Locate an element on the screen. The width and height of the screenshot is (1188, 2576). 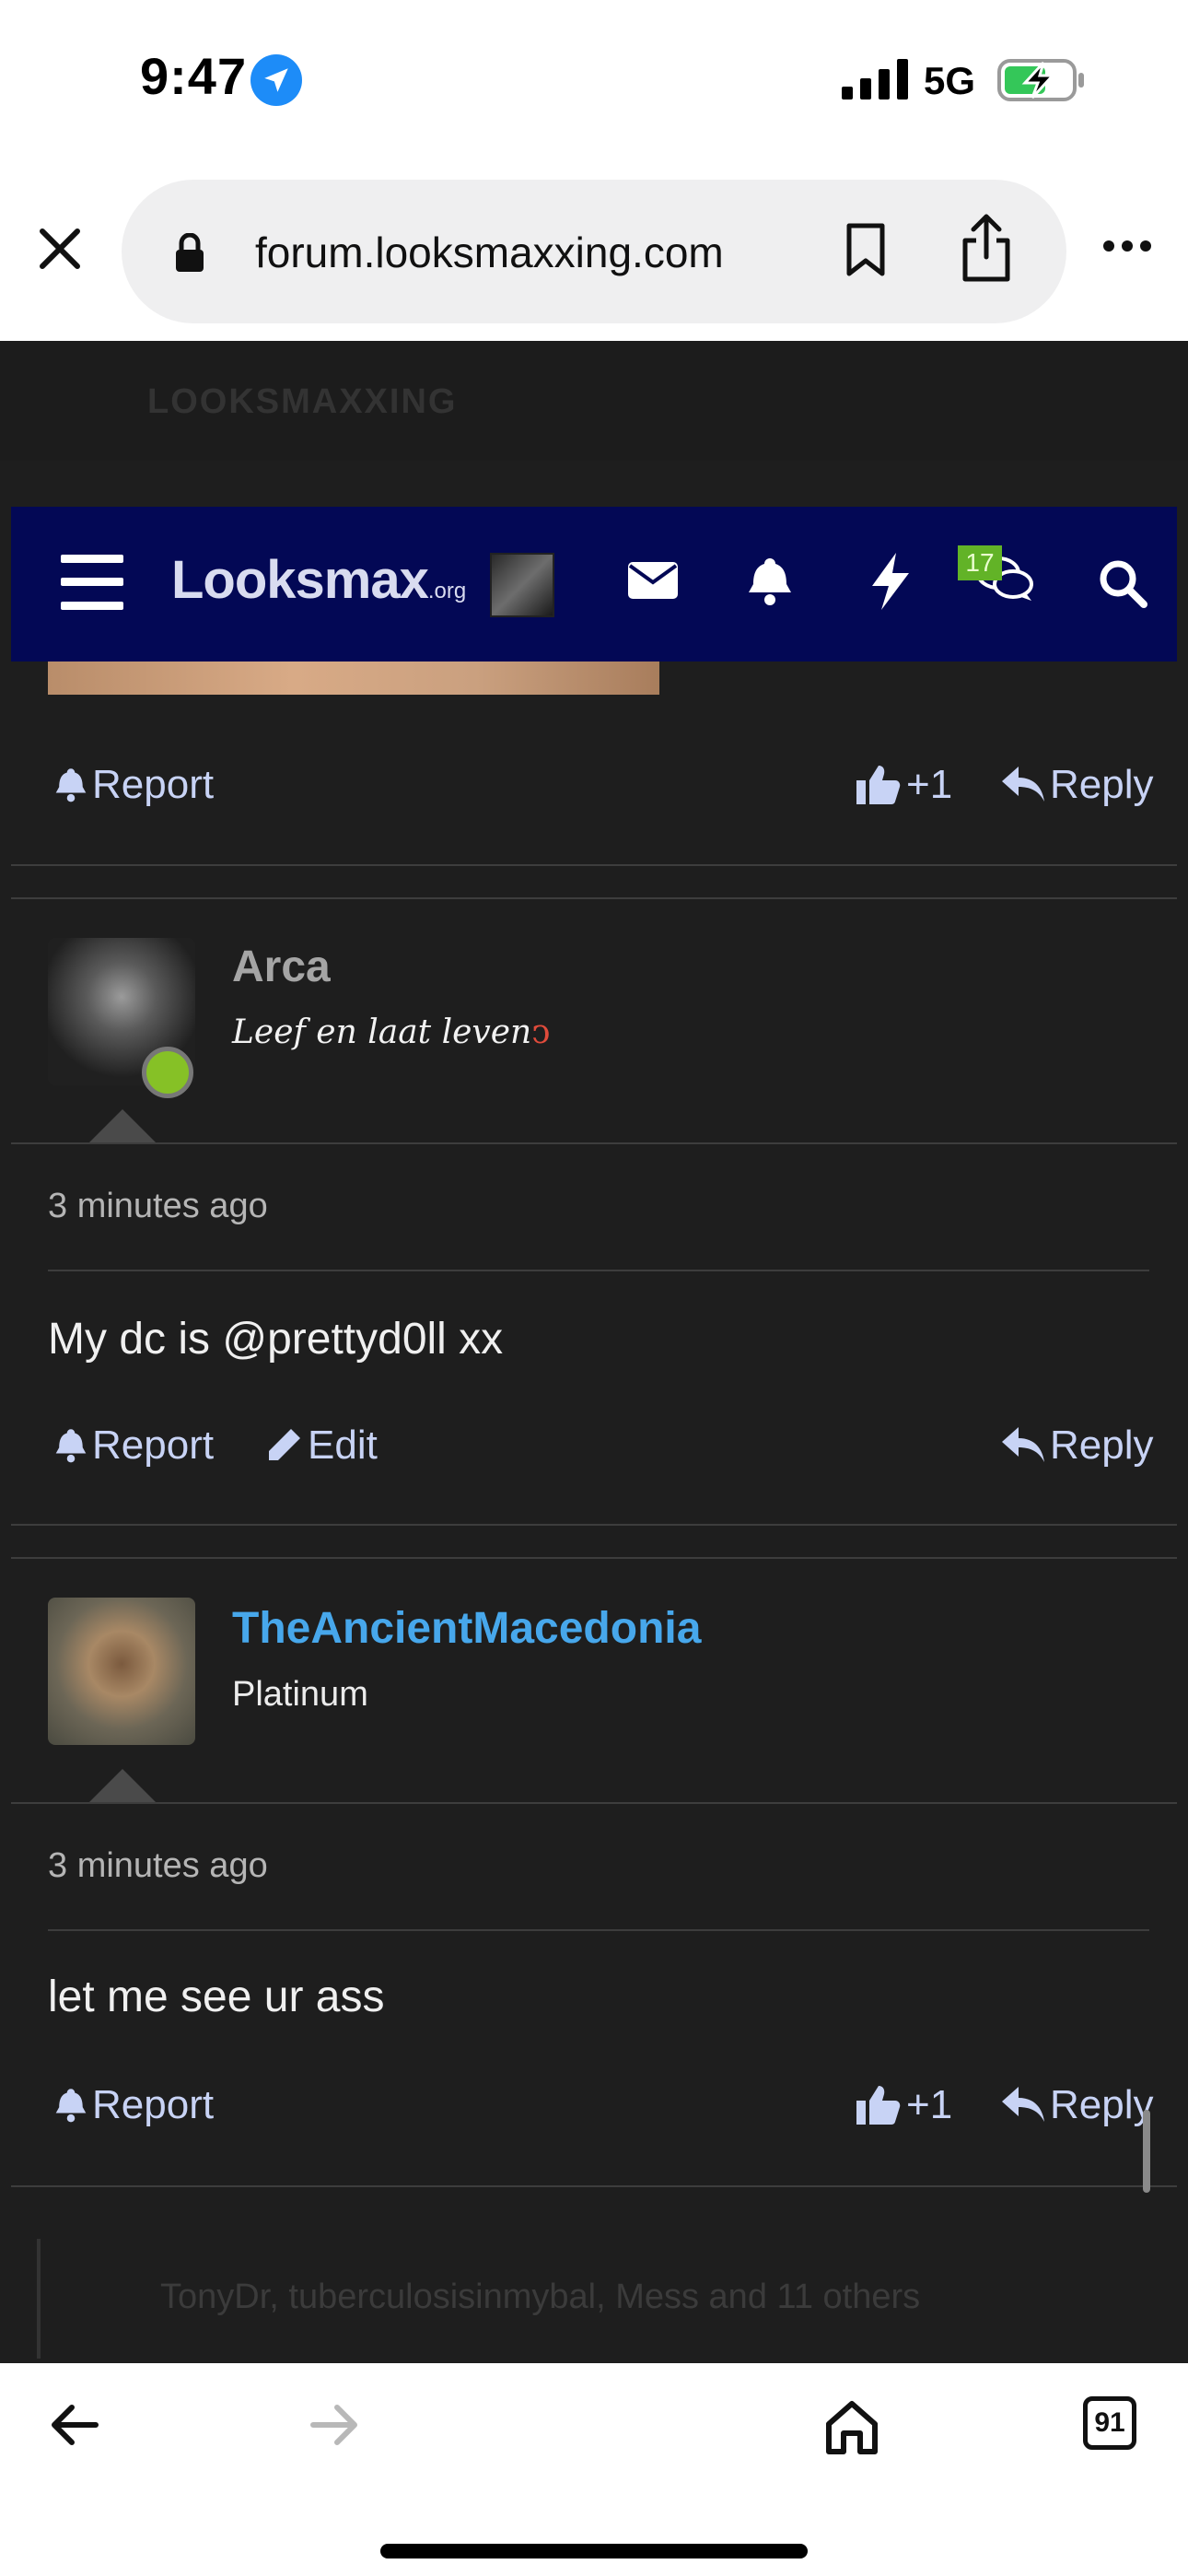
home-indicator is located at coordinates (594, 2551).